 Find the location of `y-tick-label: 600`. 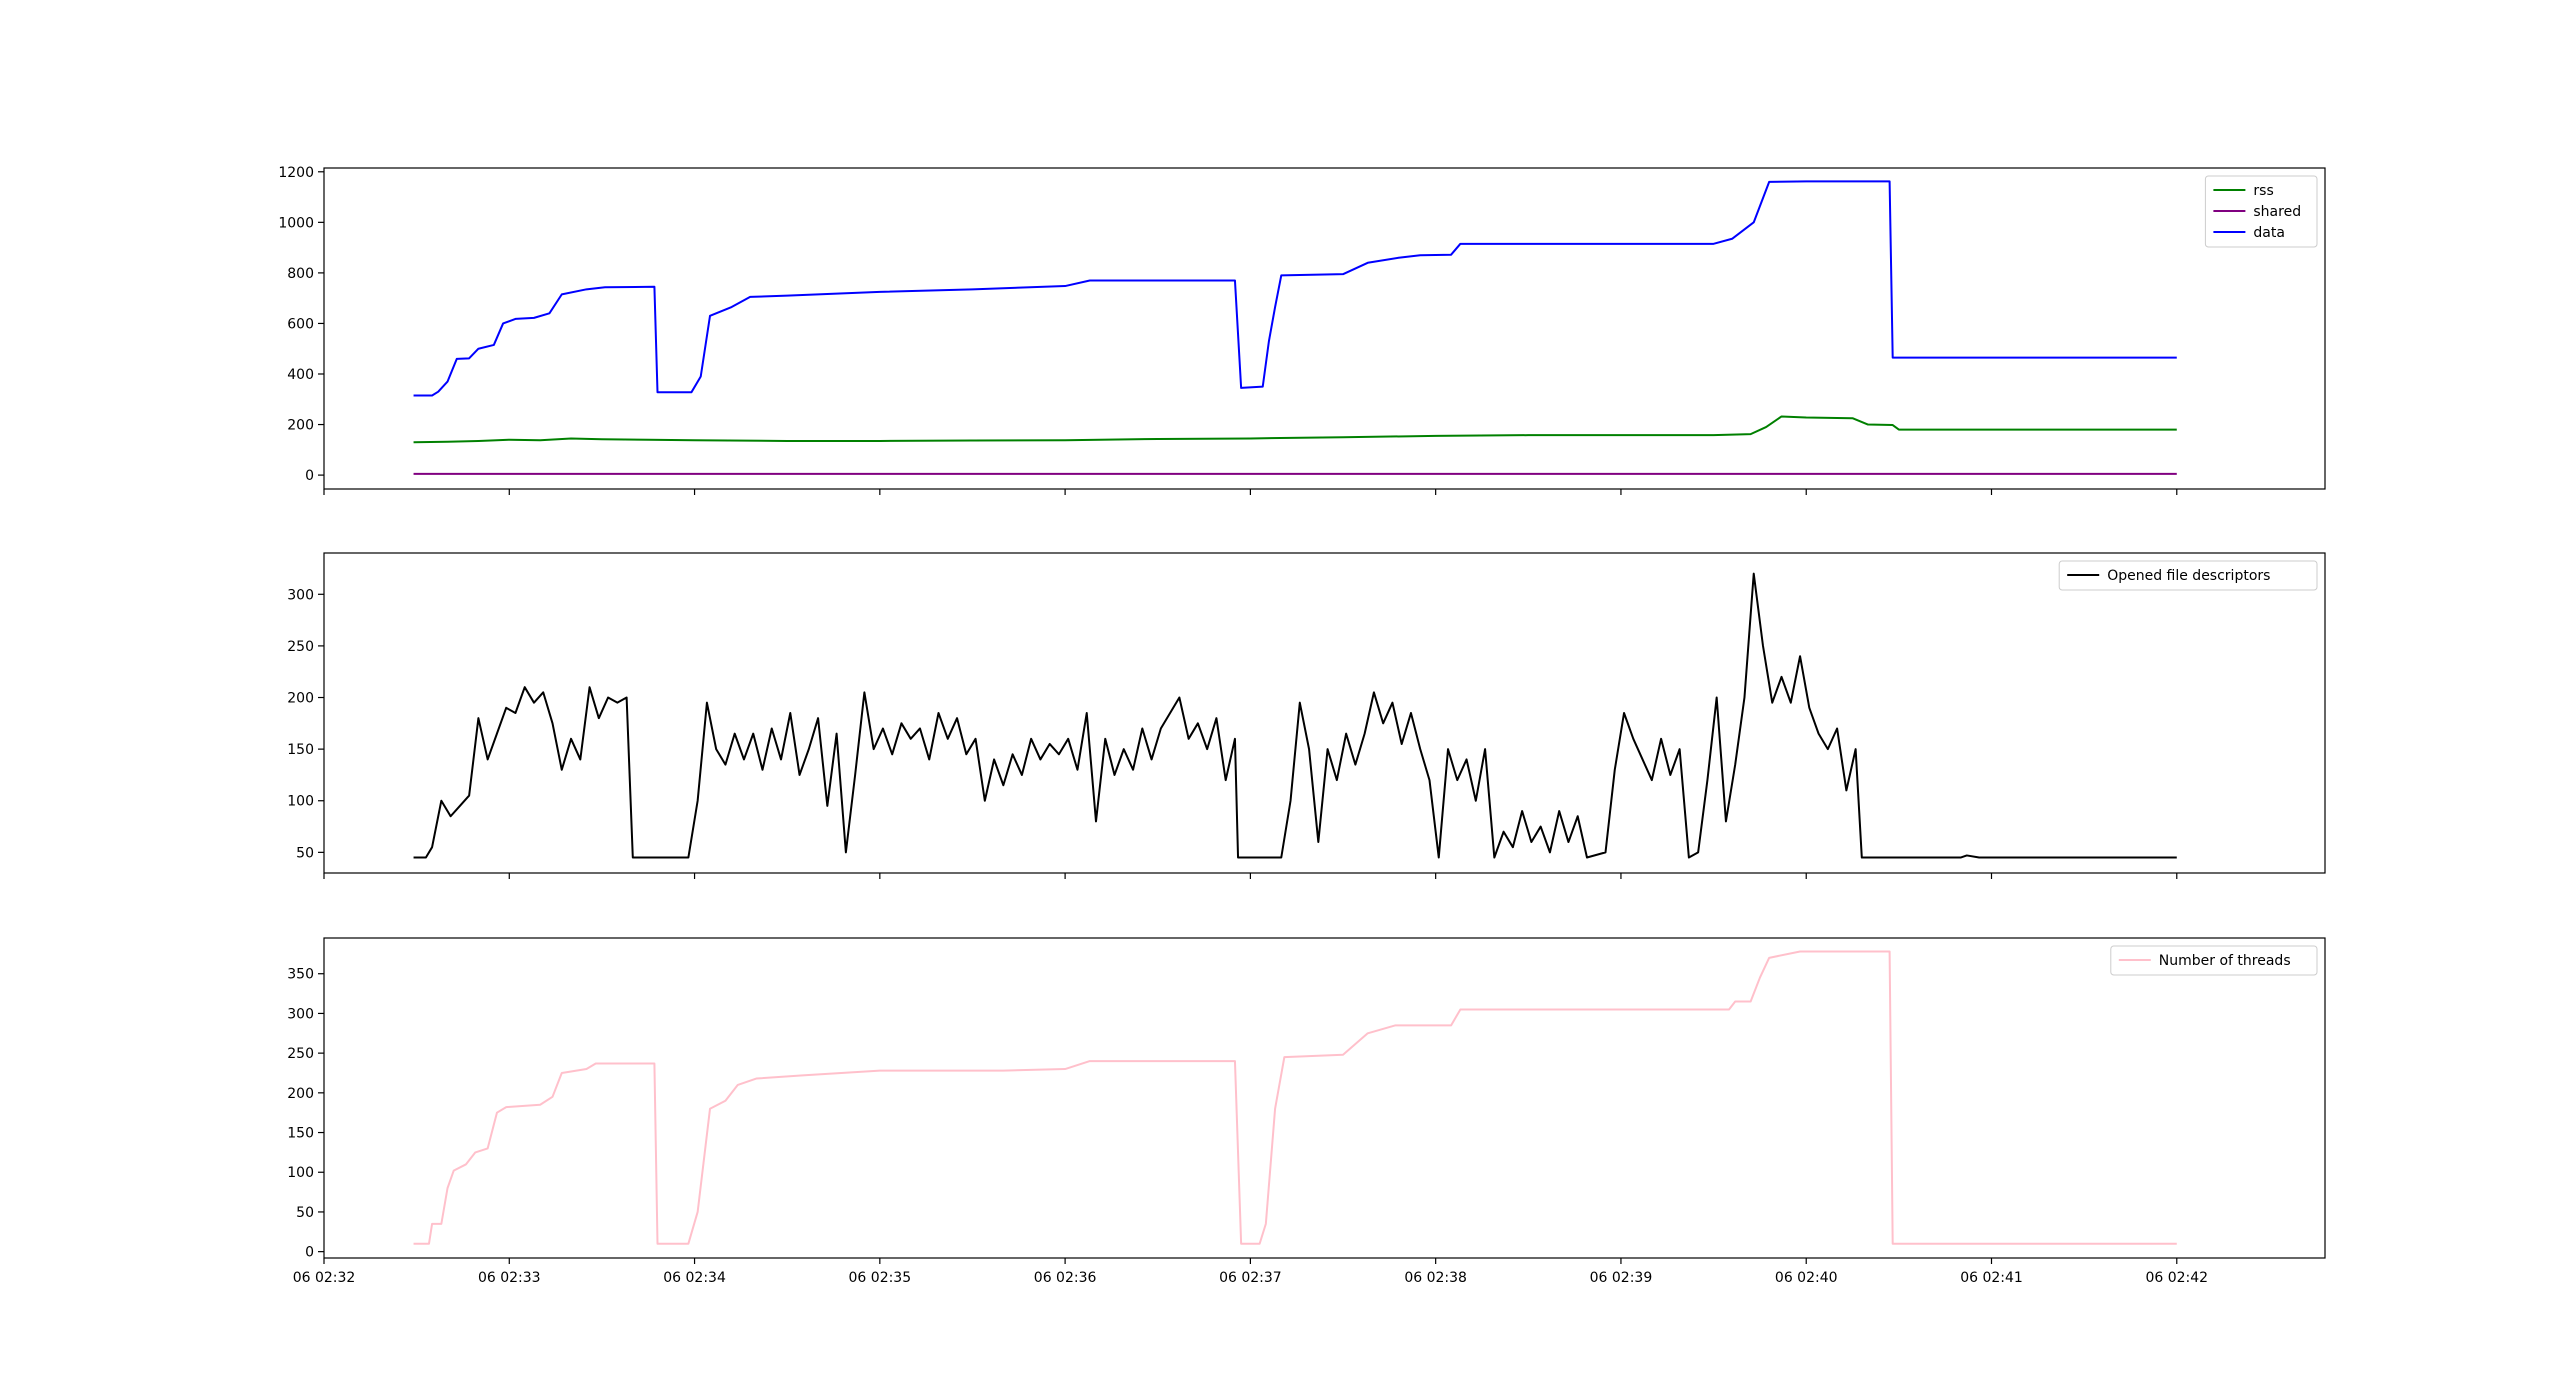

y-tick-label: 600 is located at coordinates (300, 324).